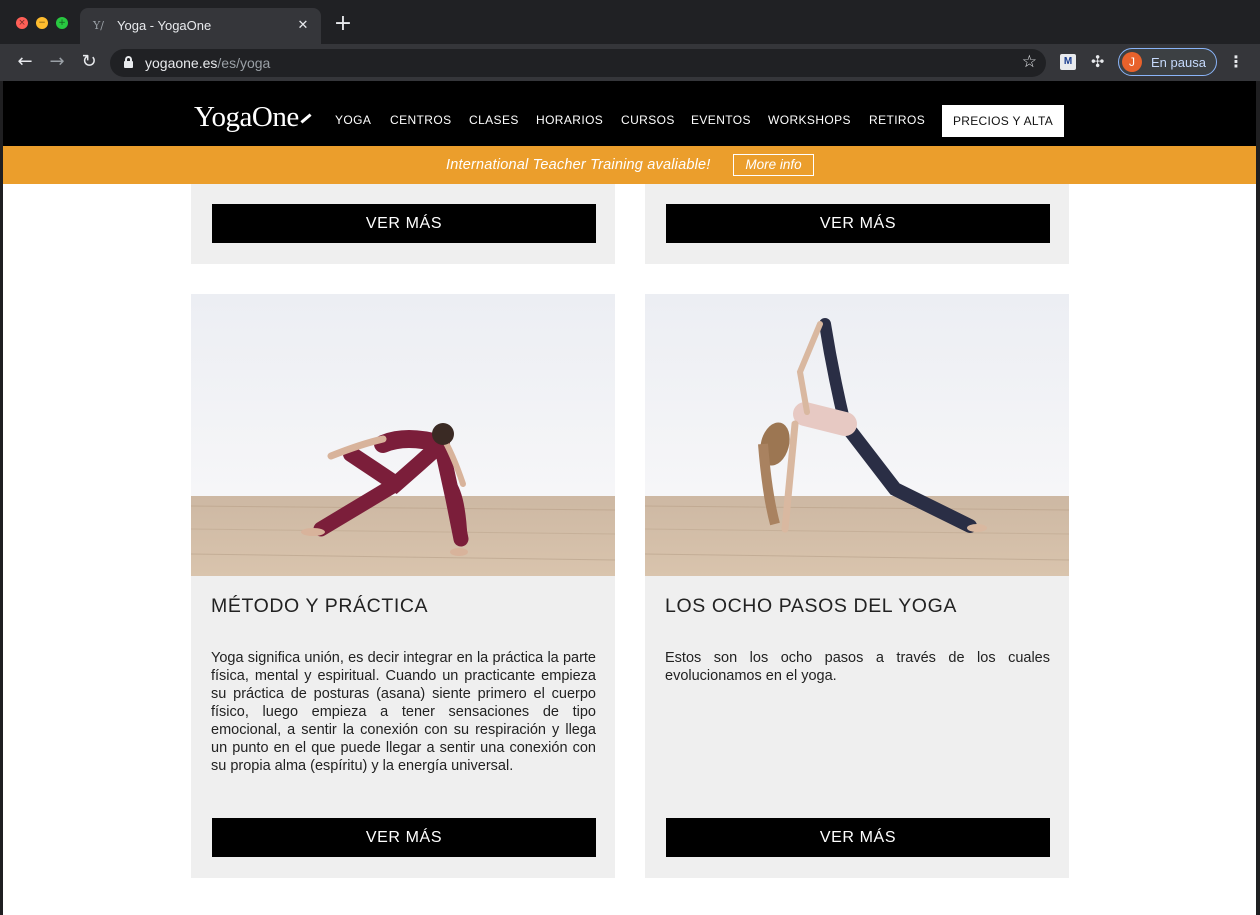 The image size is (1260, 915). I want to click on logo-text: YogaOne, so click(246, 117).